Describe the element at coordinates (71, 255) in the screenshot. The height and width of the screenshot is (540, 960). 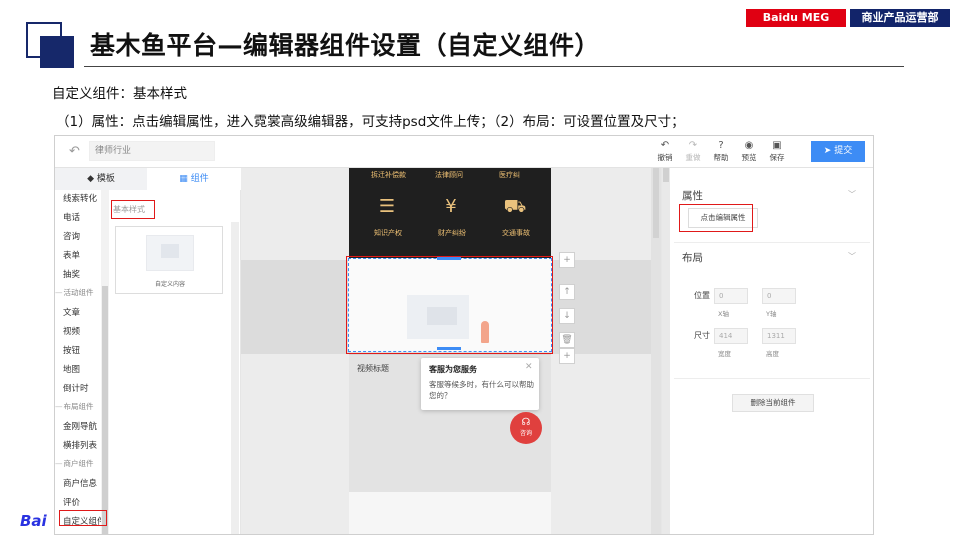
I see `category-item: 表单` at that location.